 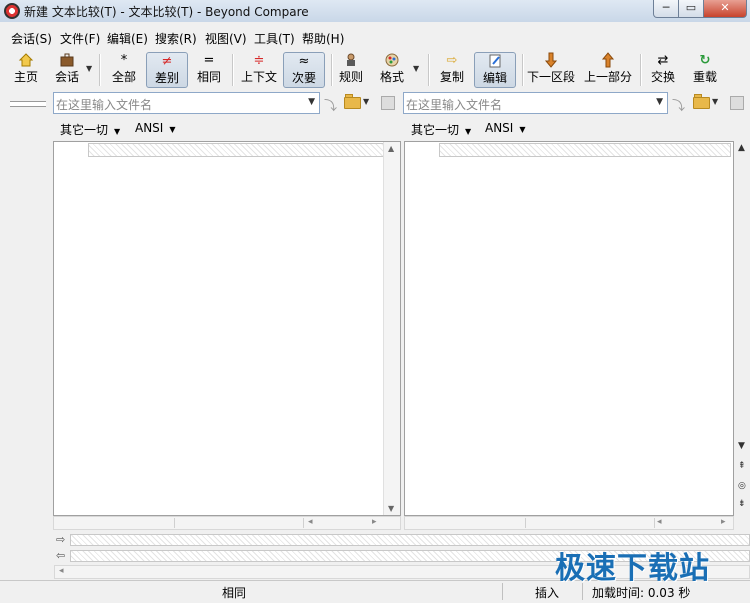 I want to click on rules-button: 规则, so click(x=351, y=70).